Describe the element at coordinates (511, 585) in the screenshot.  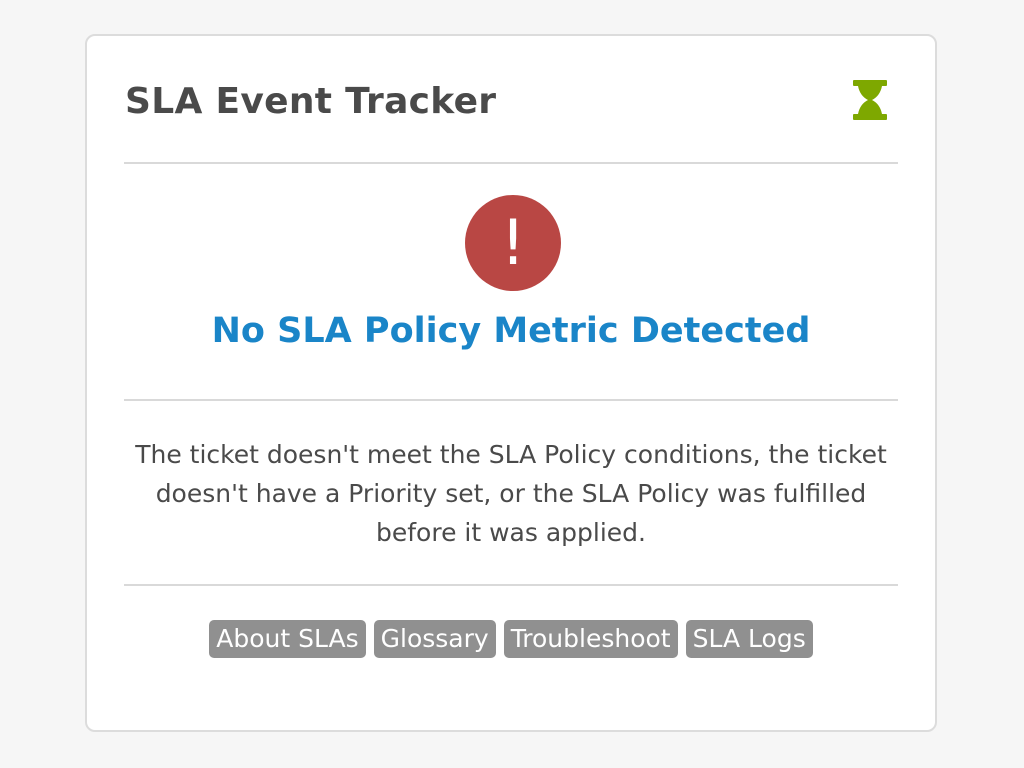
I see `footer-divider` at that location.